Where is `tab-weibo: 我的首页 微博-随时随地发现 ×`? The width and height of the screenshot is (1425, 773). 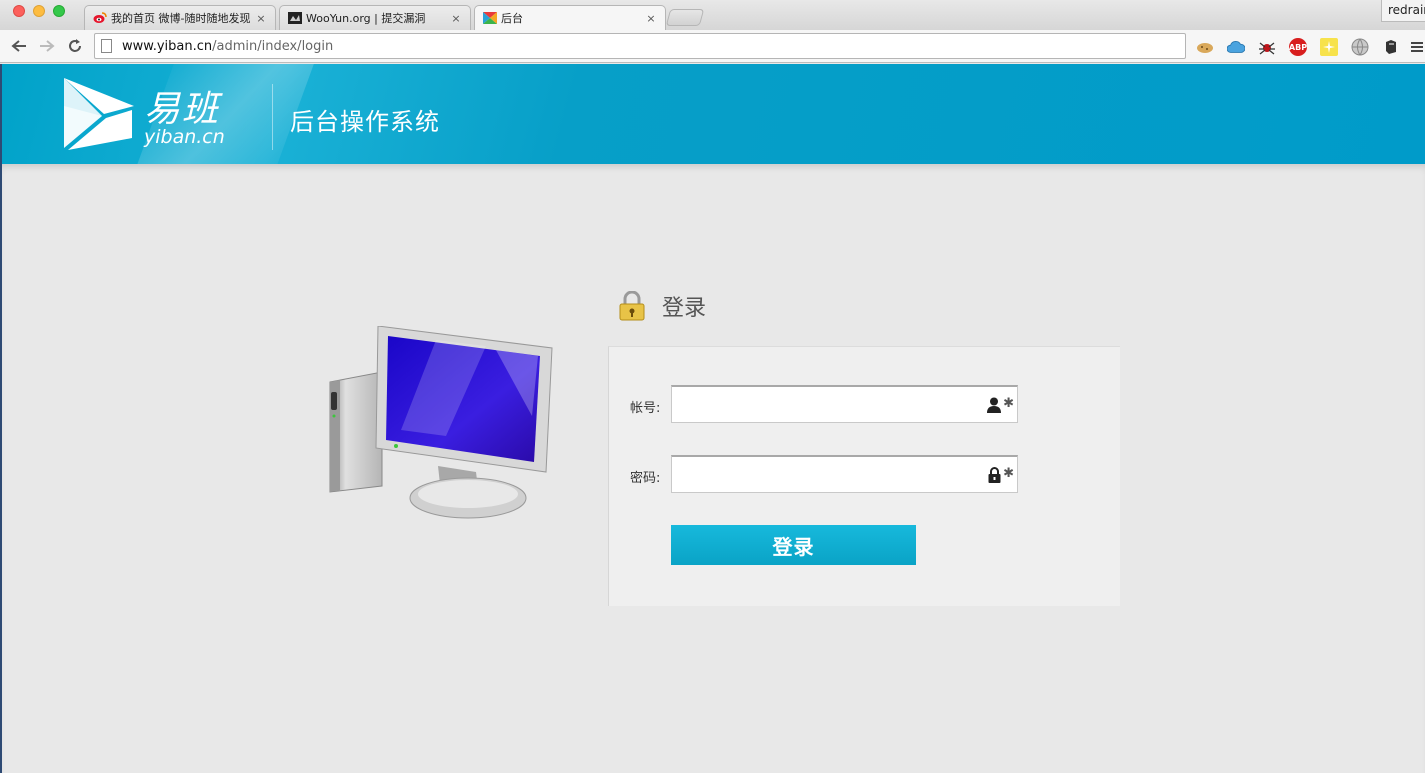 tab-weibo: 我的首页 微博-随时随地发现 × is located at coordinates (180, 17).